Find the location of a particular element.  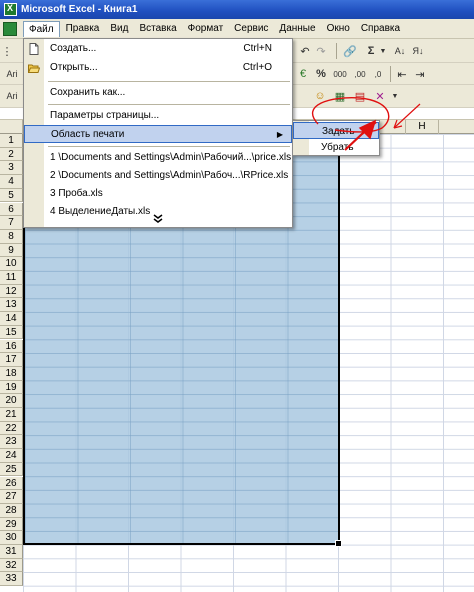

row-header: 15 is located at coordinates (11, 332).